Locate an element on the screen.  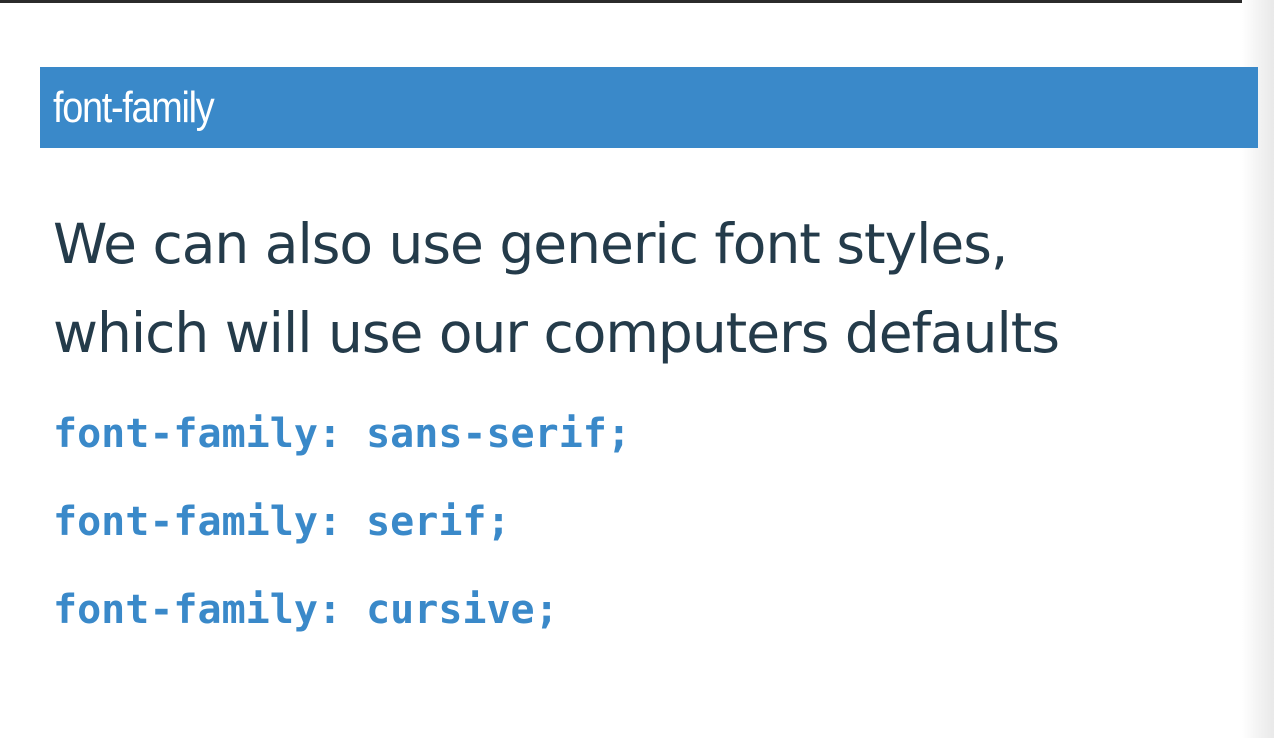
slide-title-bar: font-family is located at coordinates (649, 107).